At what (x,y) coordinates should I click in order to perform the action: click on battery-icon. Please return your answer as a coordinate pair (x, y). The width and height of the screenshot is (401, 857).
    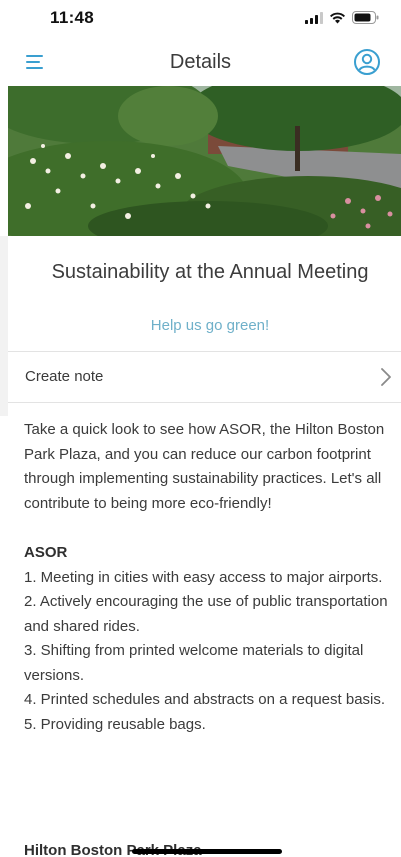
    Looking at the image, I should click on (365, 17).